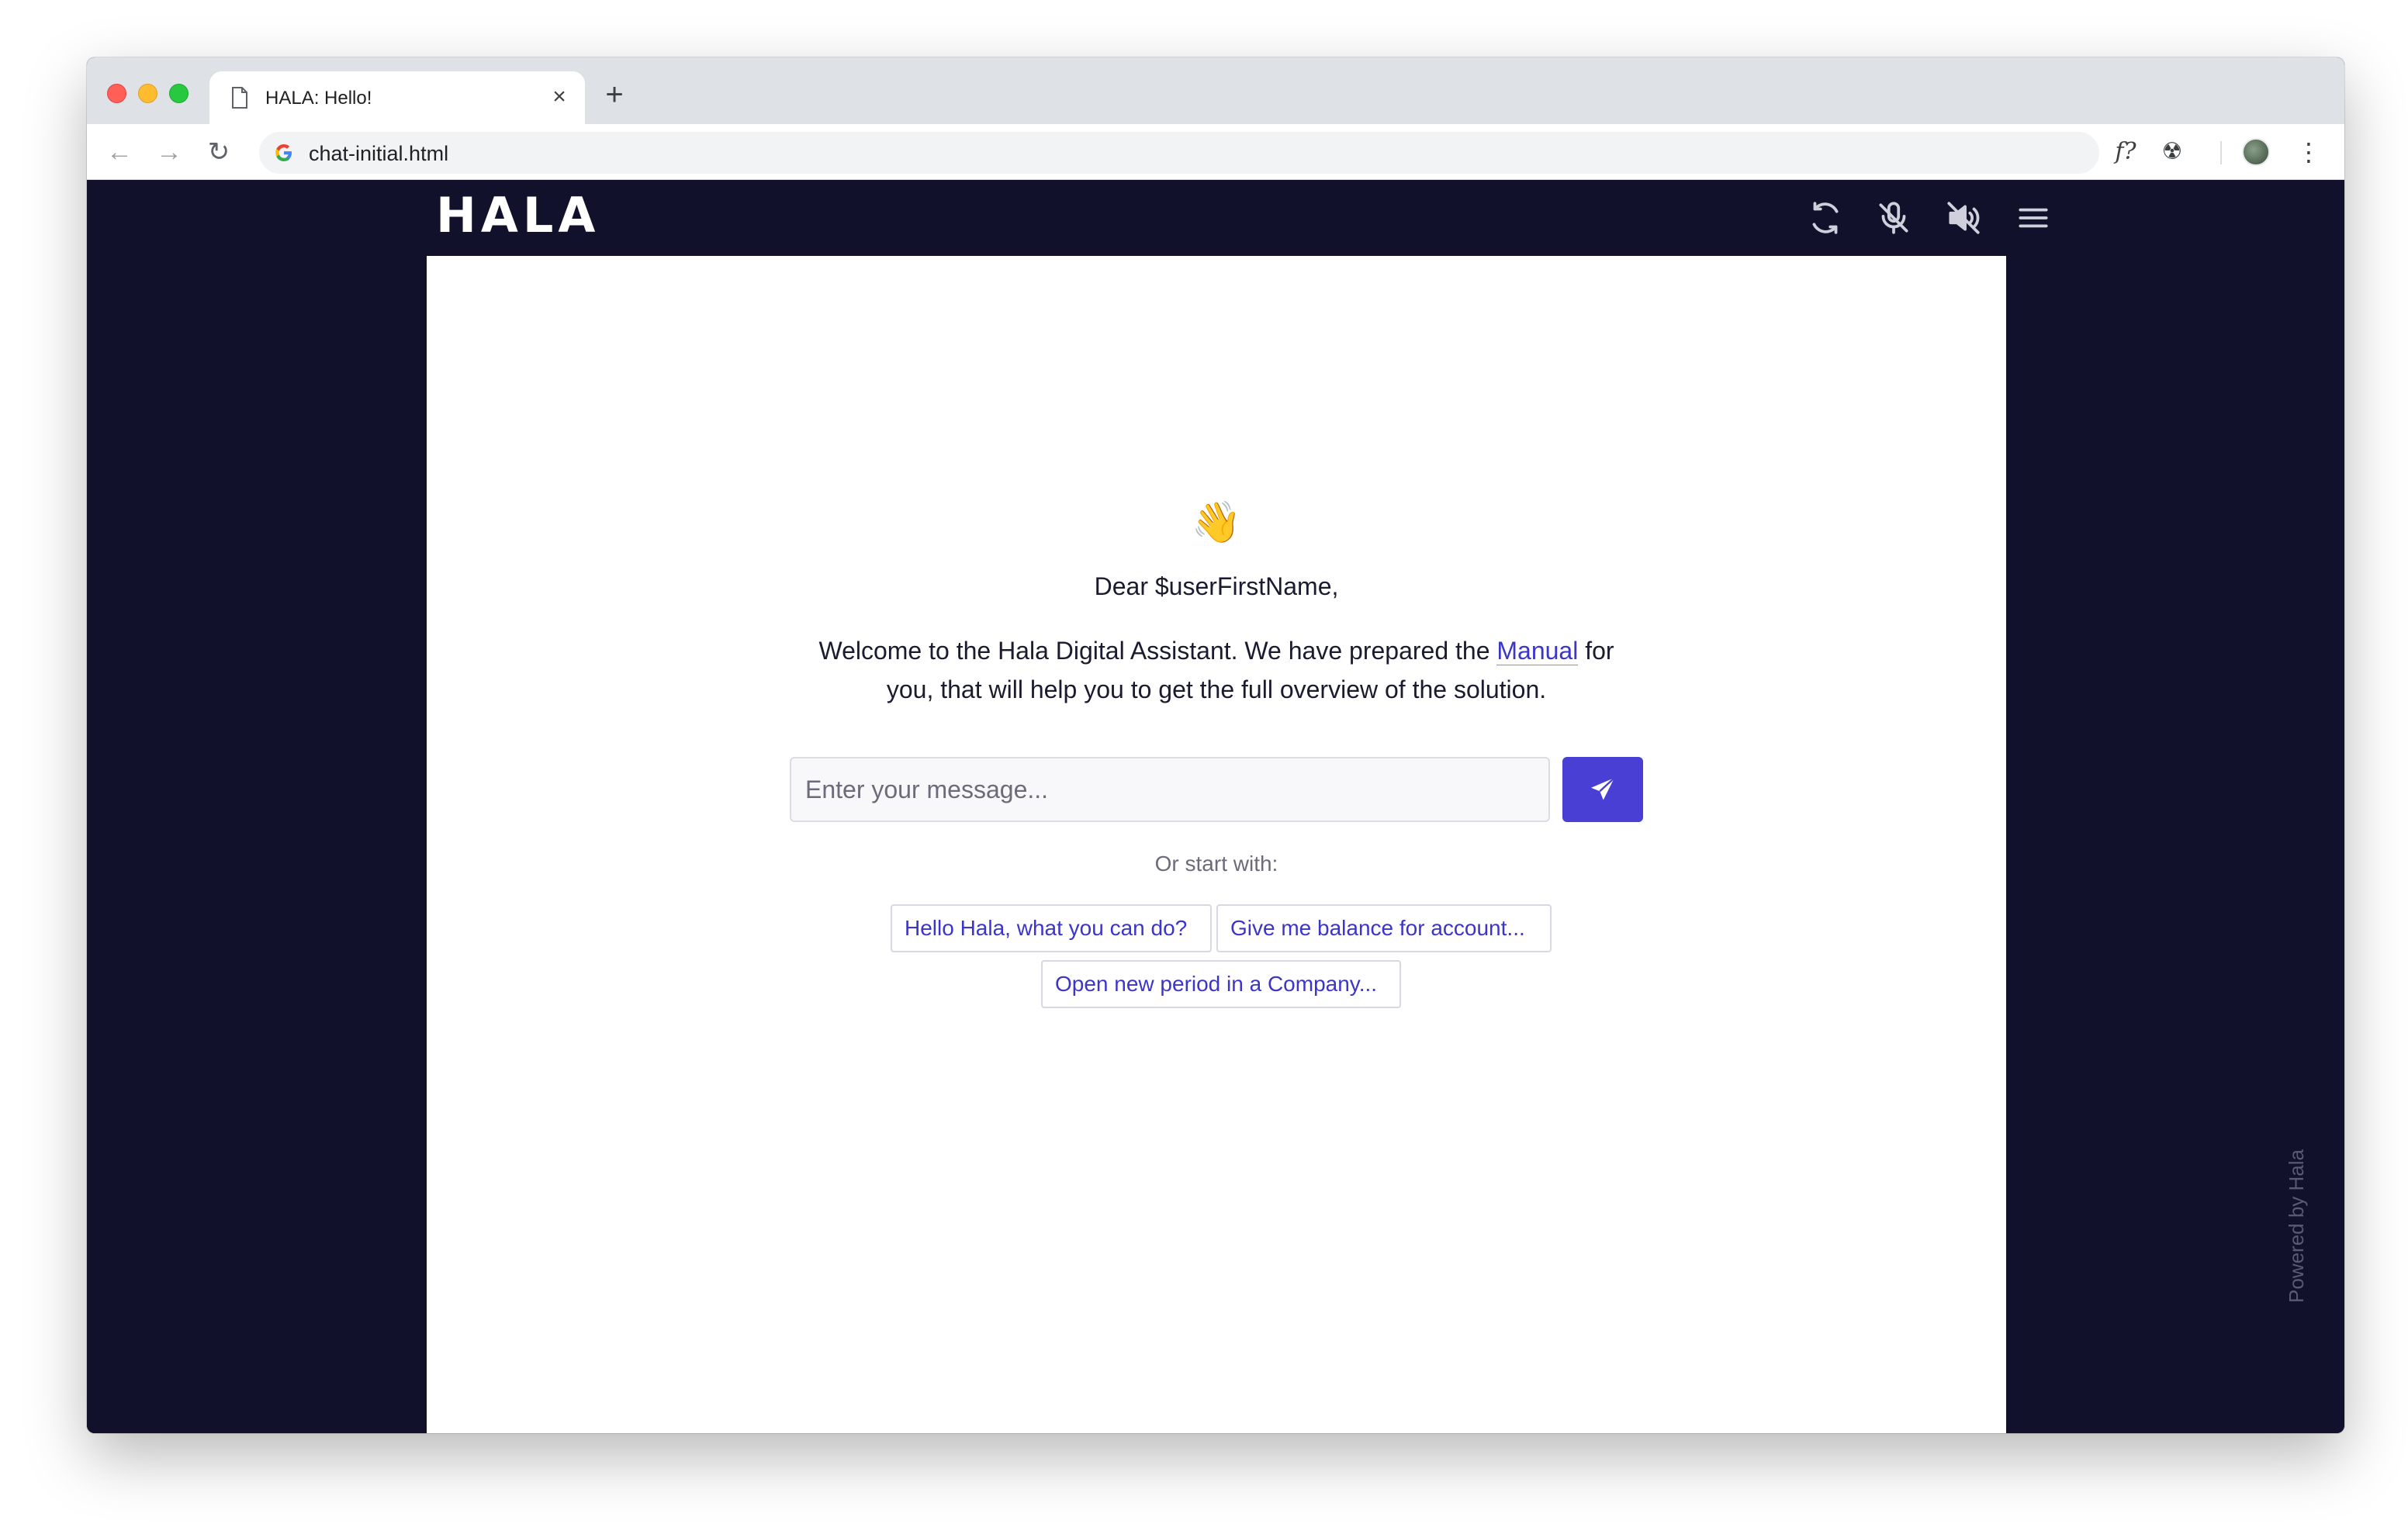 This screenshot has height=1534, width=2408. What do you see at coordinates (1216, 522) in the screenshot?
I see `waving-hand-icon: 👋` at bounding box center [1216, 522].